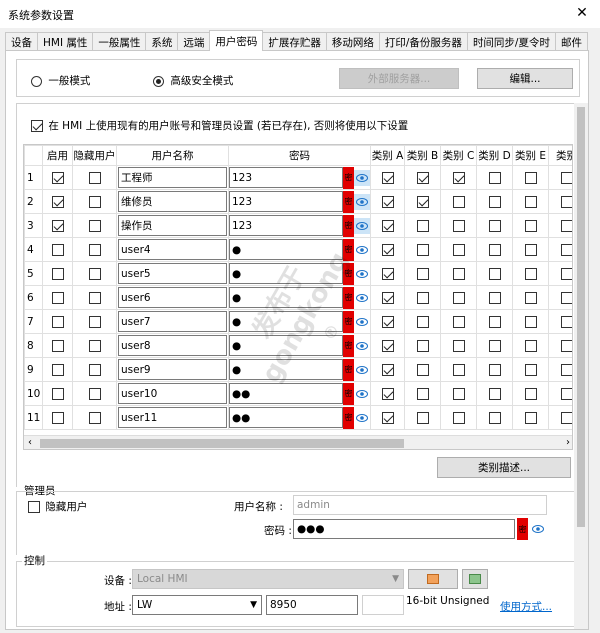 The image size is (600, 633). What do you see at coordinates (194, 41) in the screenshot?
I see `tab-4: 远端` at bounding box center [194, 41].